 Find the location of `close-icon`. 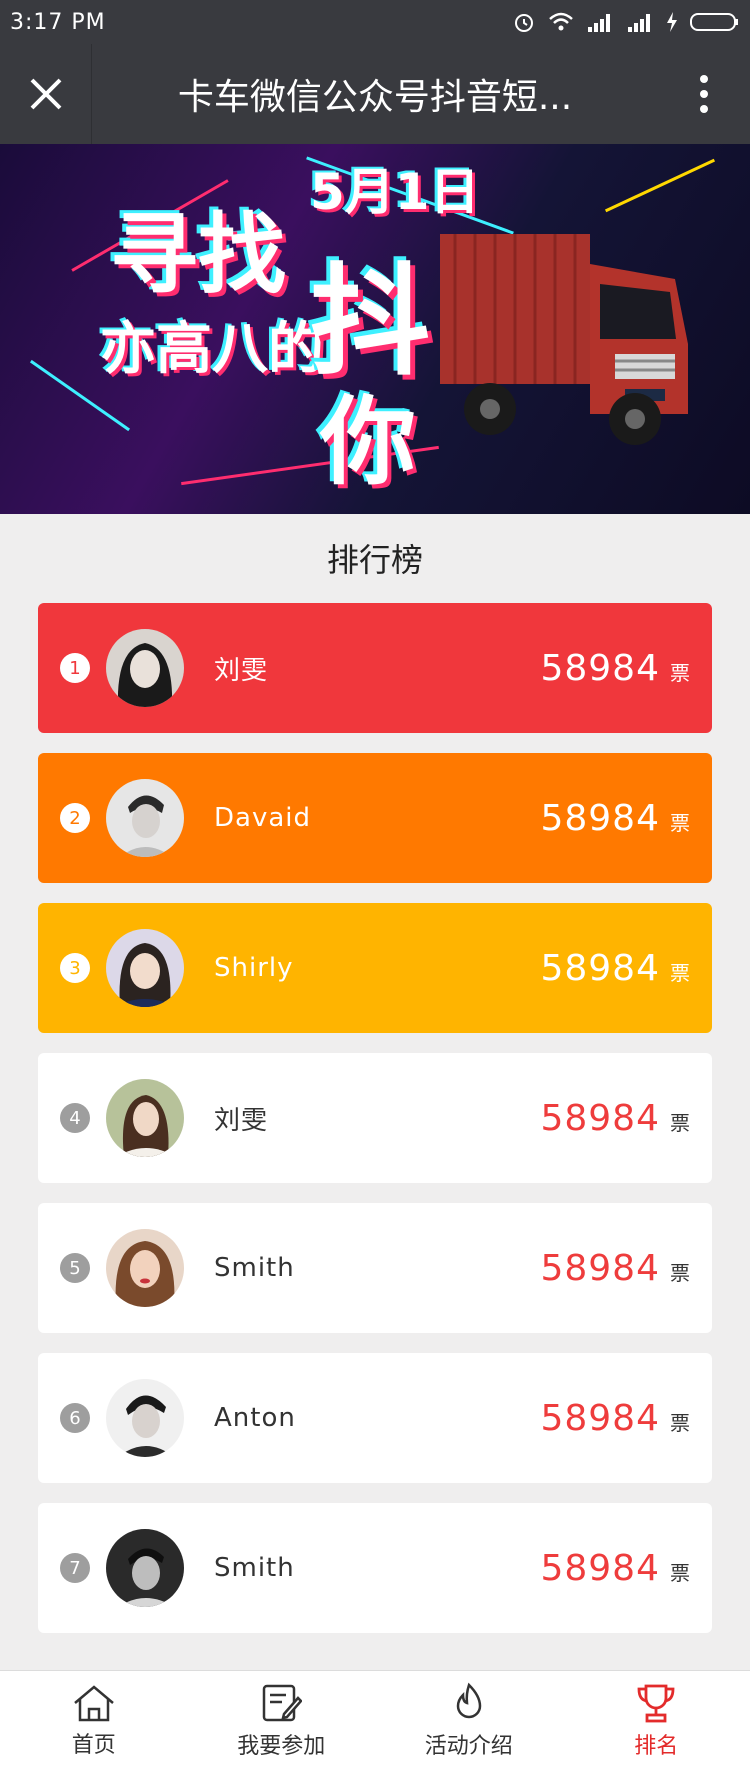

close-icon is located at coordinates (45, 94).